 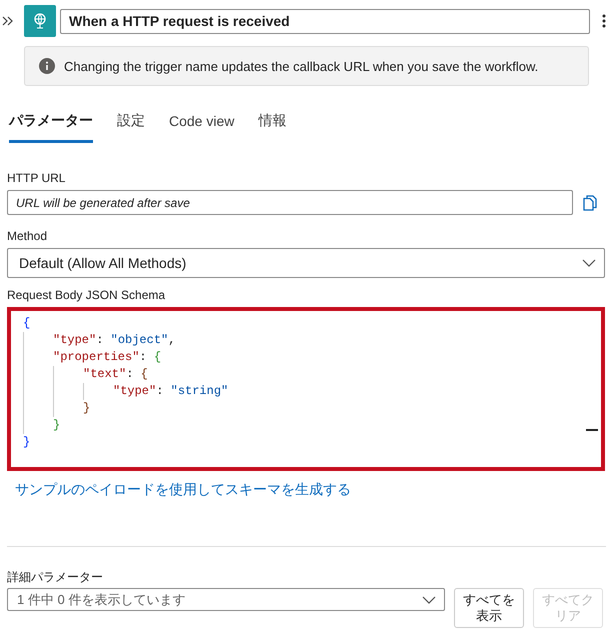 I want to click on double-chevron-icon, so click(x=8, y=21).